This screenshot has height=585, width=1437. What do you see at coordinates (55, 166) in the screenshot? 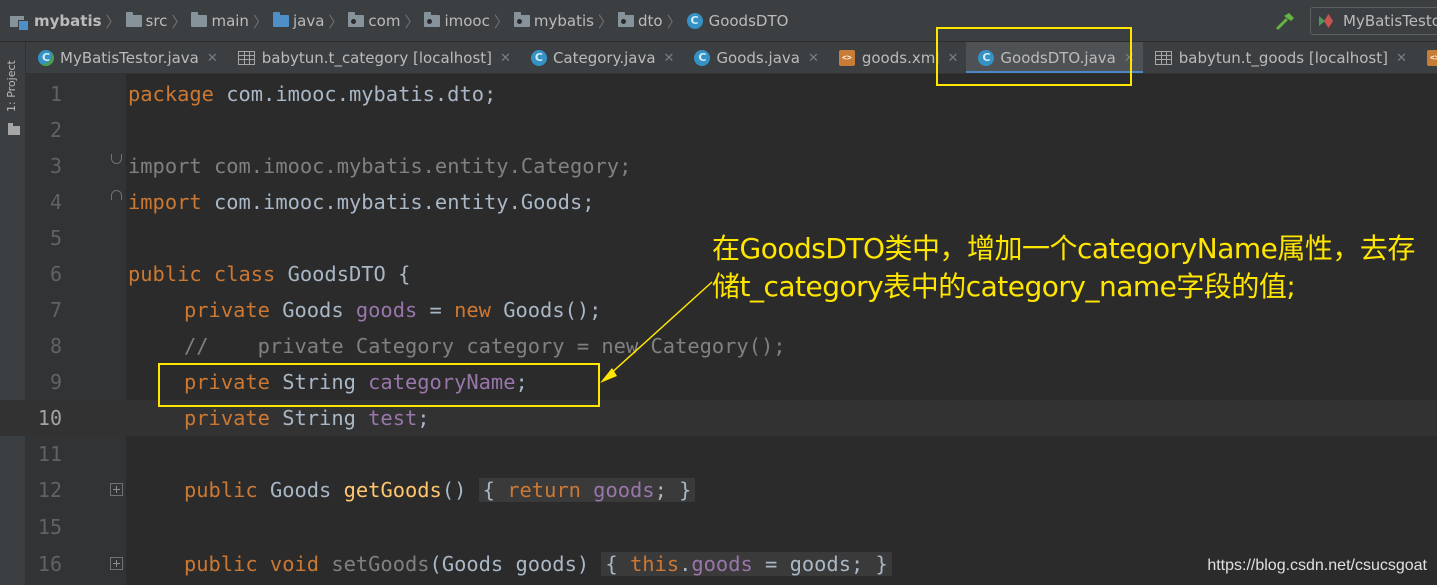
I see `line-number: 3` at bounding box center [55, 166].